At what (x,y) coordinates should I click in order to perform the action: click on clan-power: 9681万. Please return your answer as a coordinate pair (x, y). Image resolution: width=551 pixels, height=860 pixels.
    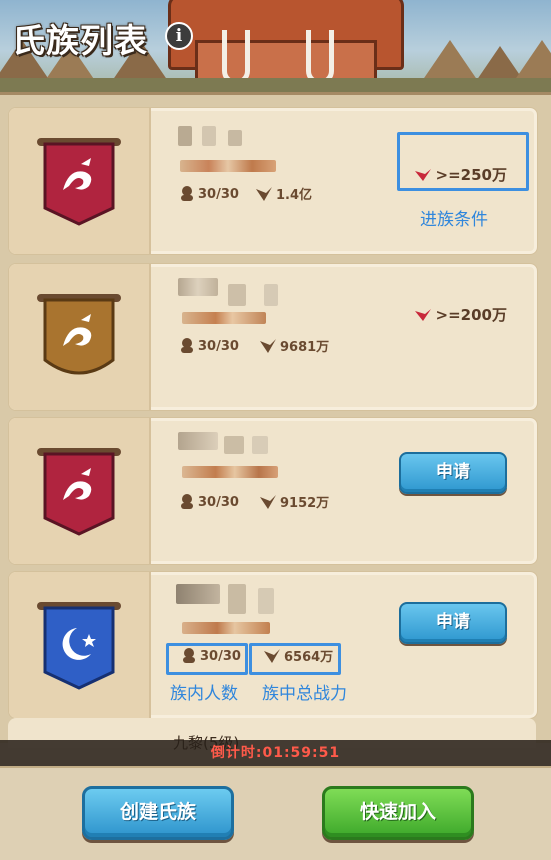
    Looking at the image, I should click on (293, 345).